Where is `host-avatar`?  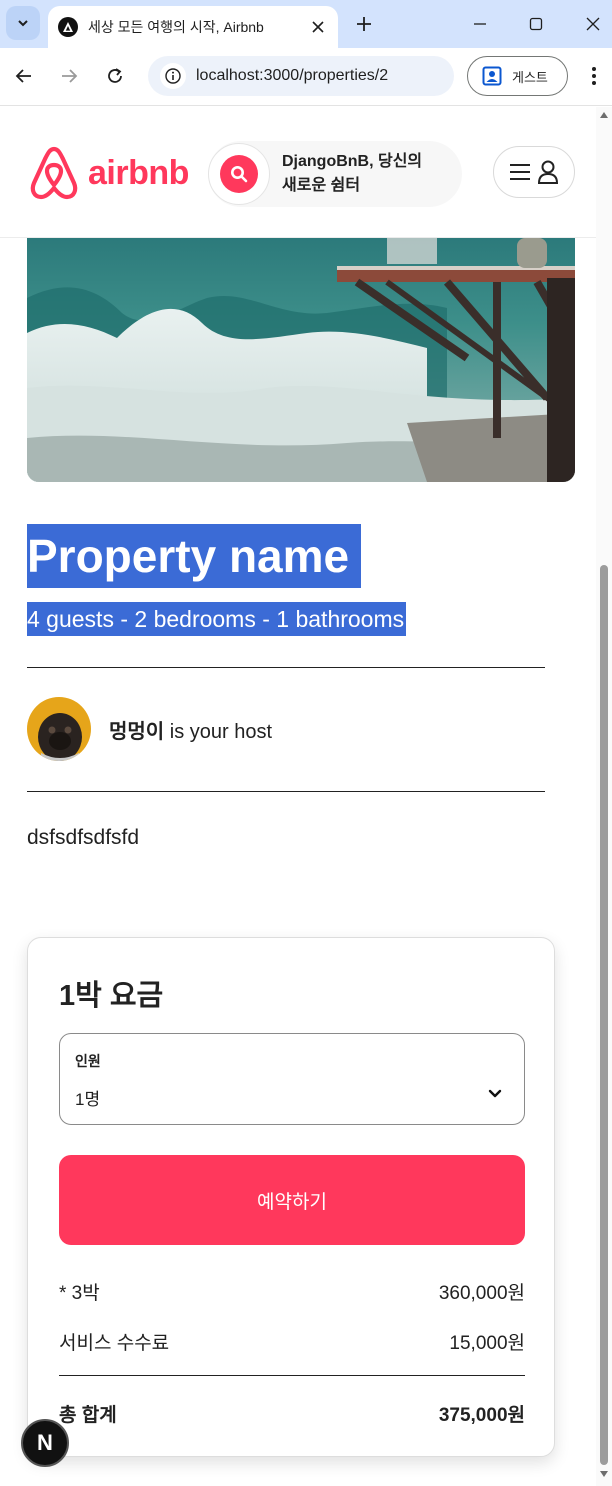
host-avatar is located at coordinates (59, 729).